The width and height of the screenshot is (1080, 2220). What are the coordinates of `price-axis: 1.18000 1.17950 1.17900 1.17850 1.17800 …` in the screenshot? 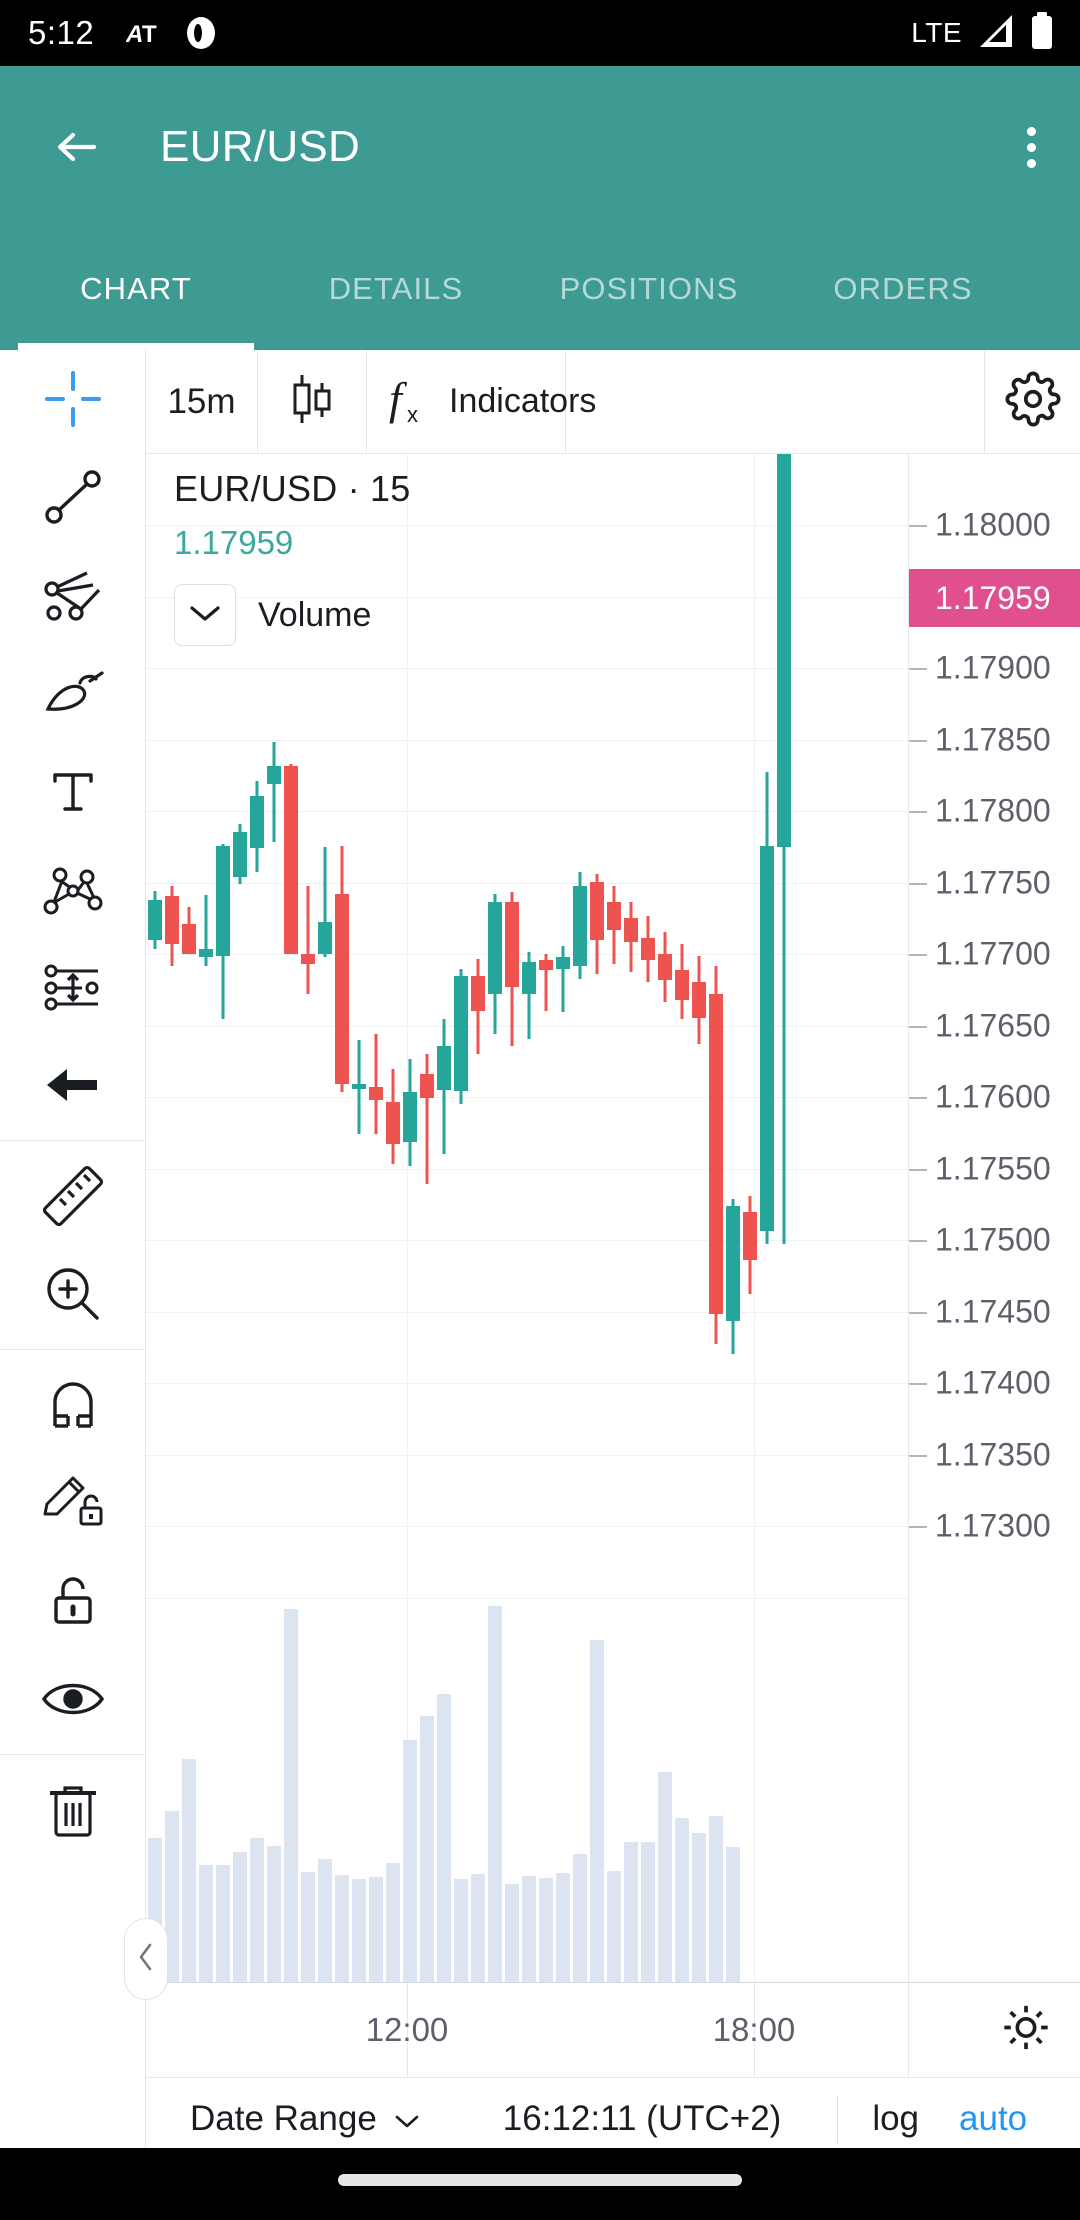 It's located at (994, 1218).